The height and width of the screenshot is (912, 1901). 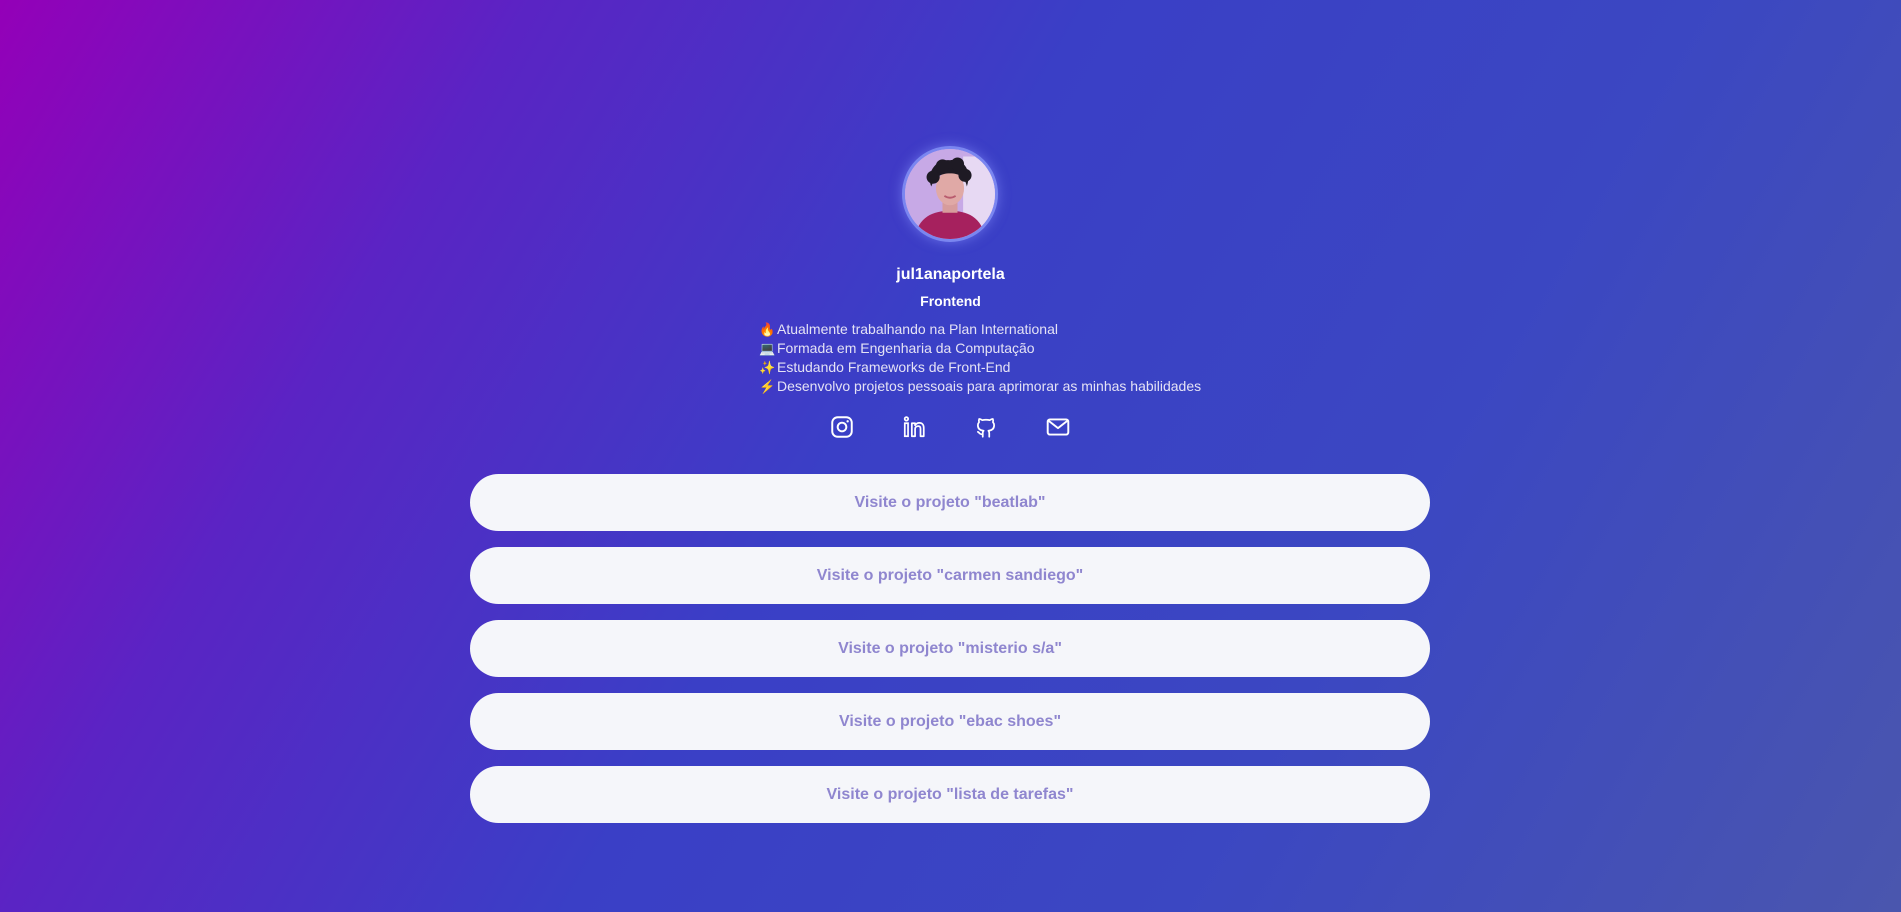 I want to click on username: jul1anaportela, so click(x=950, y=274).